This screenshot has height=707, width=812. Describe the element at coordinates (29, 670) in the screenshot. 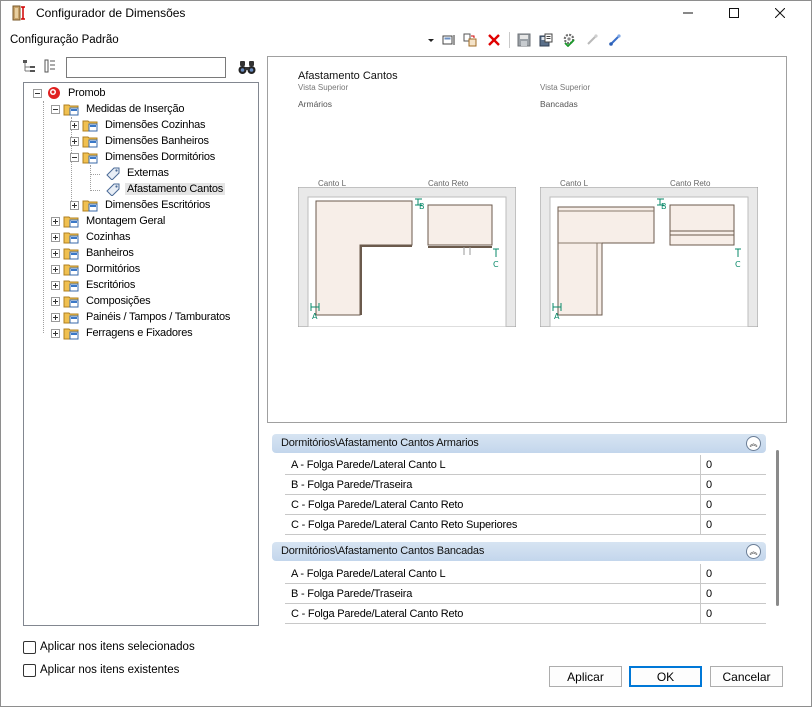

I see `apply-existing-checkbox` at that location.